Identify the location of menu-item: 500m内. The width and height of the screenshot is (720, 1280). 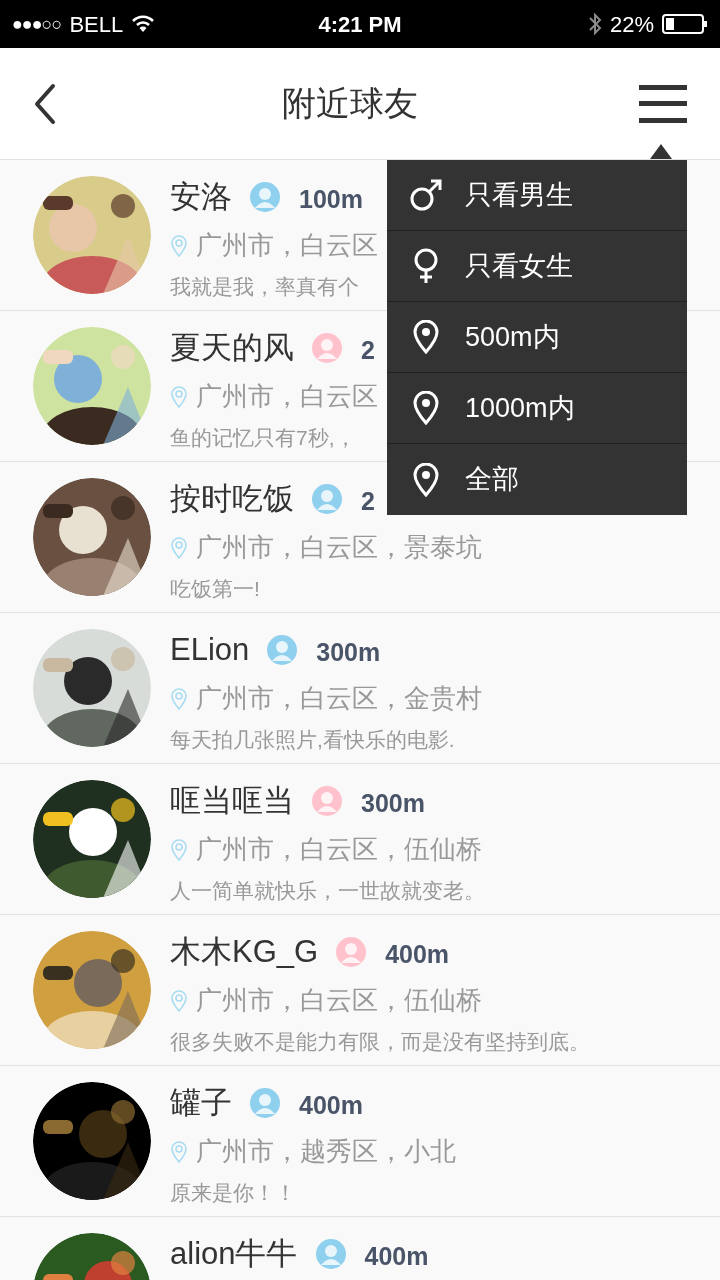
(537, 337).